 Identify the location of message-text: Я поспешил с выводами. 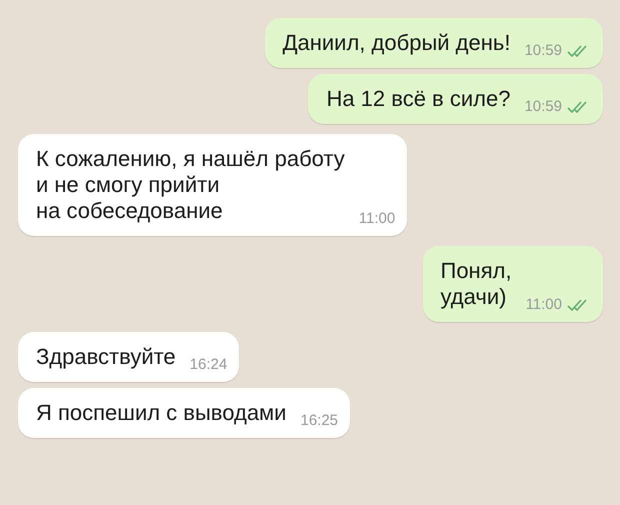
(161, 413).